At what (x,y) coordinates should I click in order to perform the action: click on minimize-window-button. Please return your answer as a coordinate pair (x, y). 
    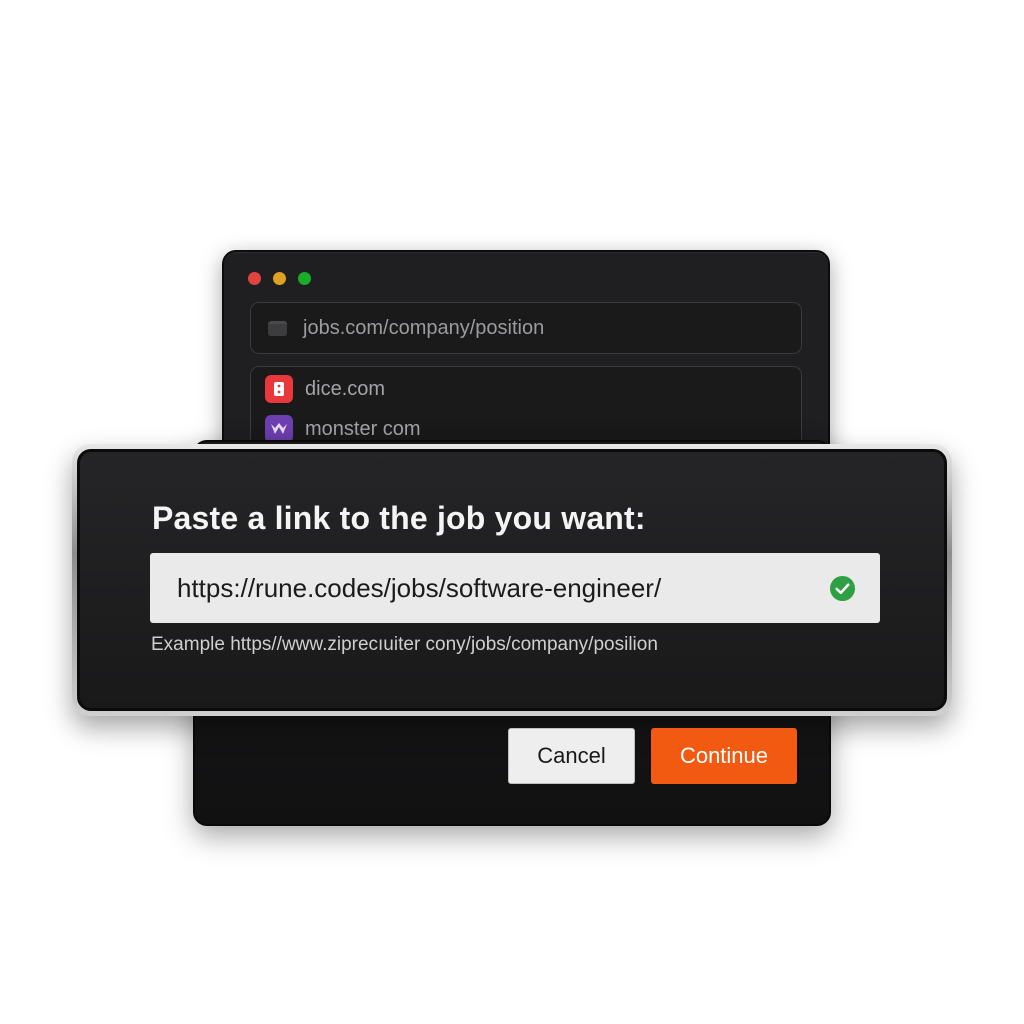
    Looking at the image, I should click on (279, 278).